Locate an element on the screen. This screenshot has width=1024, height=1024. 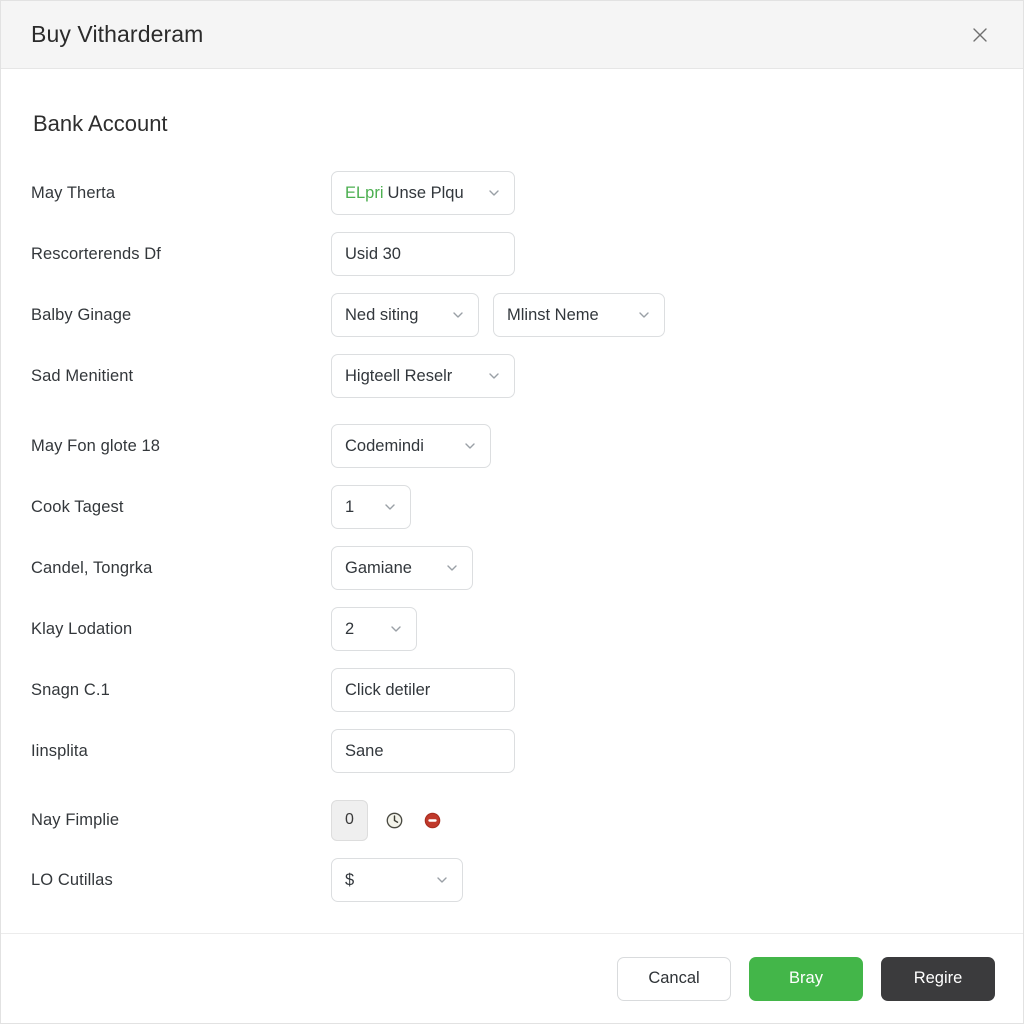
section-title: Bank Account is located at coordinates (100, 123).